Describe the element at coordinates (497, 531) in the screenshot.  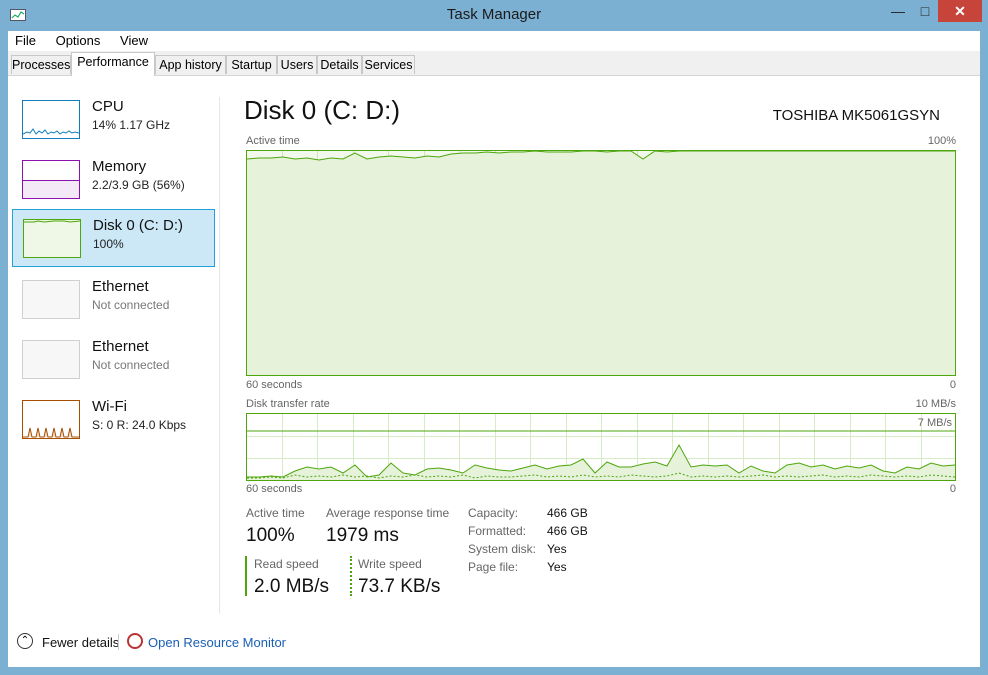
I see `formatted-label: Formatted:` at that location.